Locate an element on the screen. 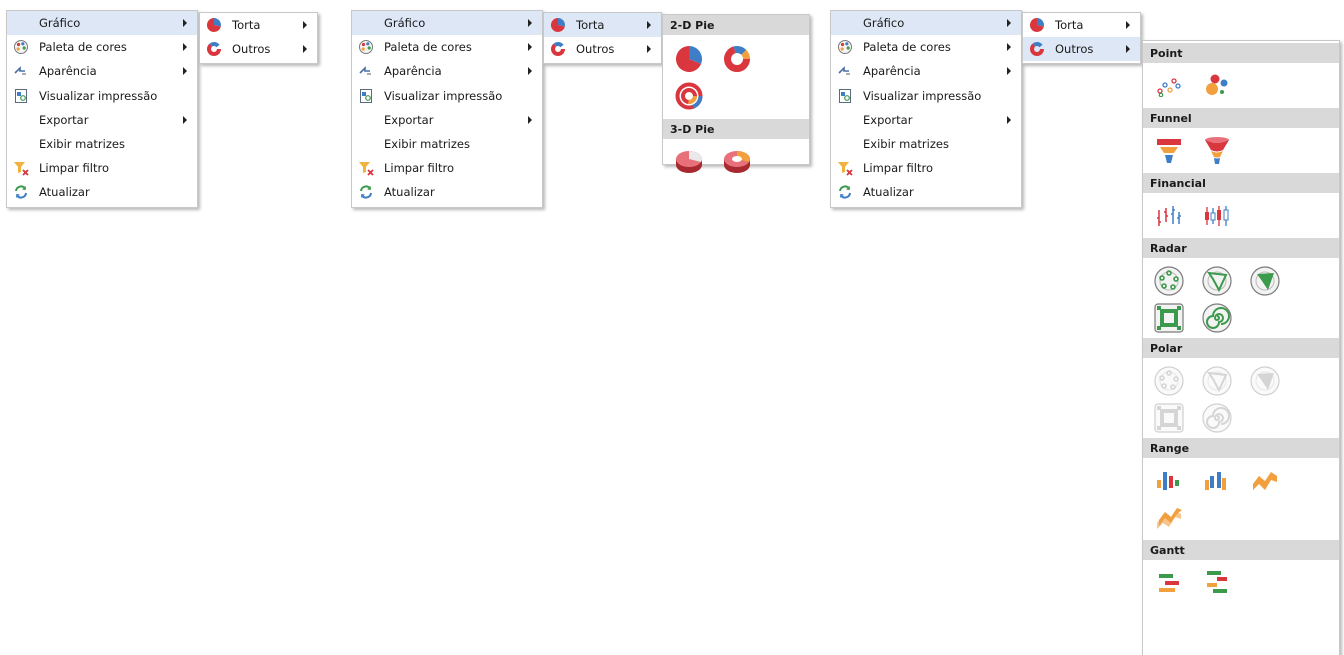 The height and width of the screenshot is (655, 1344). side-by-side-gantt-button is located at coordinates (1217, 582).